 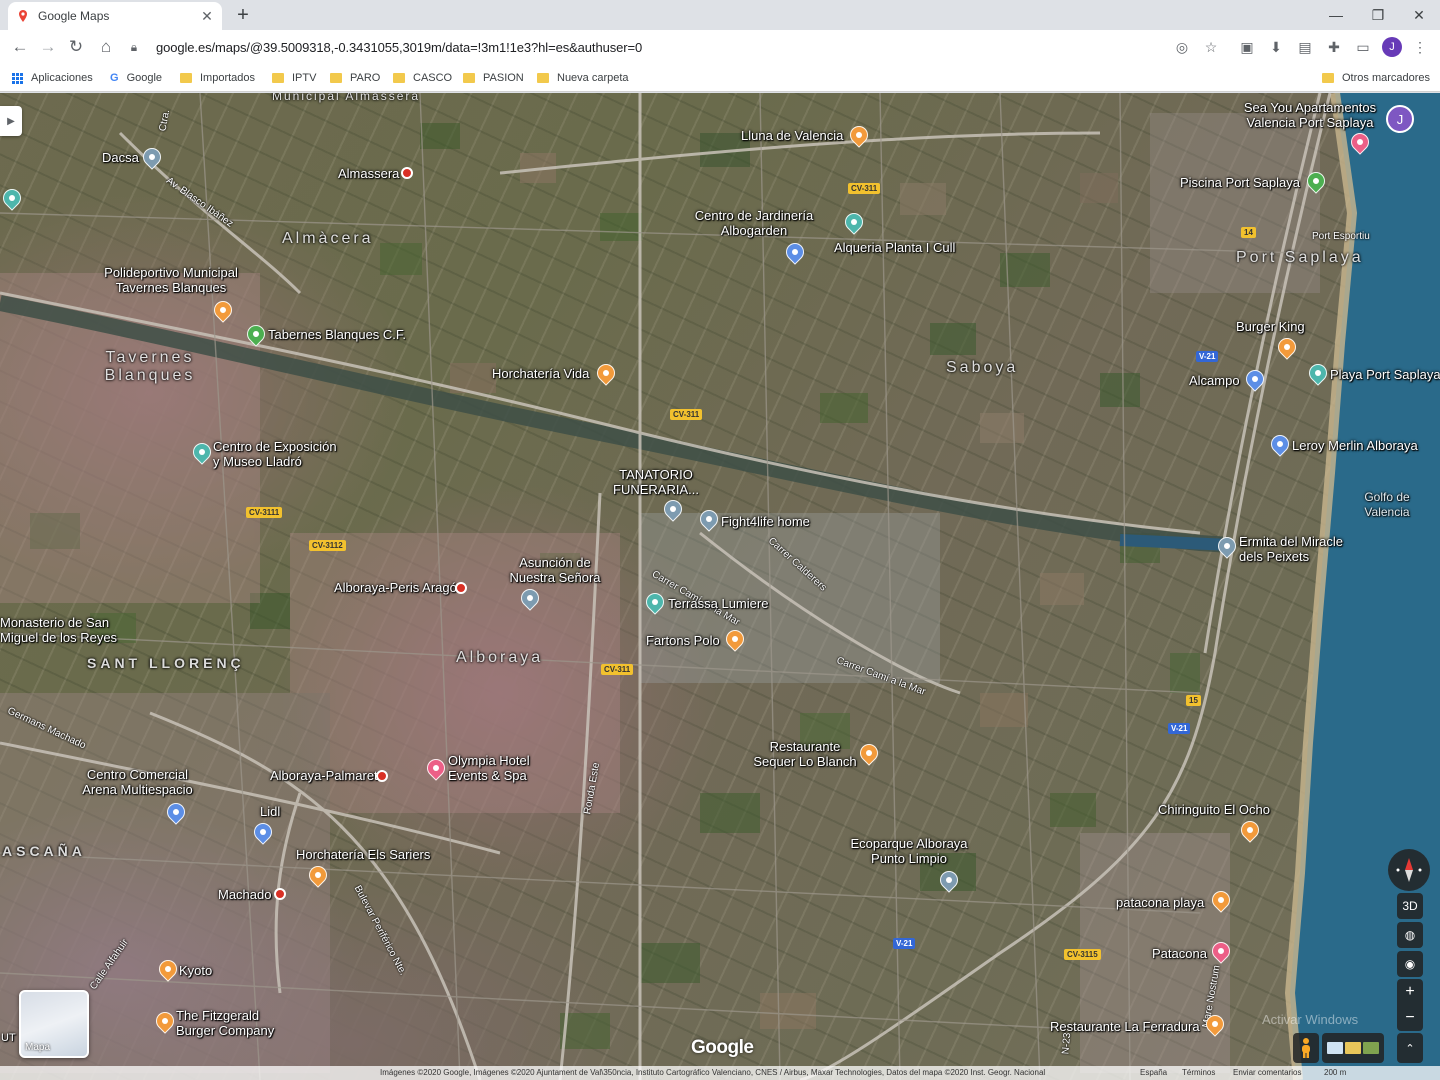 I want to click on place-alboraya: Alboraya, so click(x=500, y=657).